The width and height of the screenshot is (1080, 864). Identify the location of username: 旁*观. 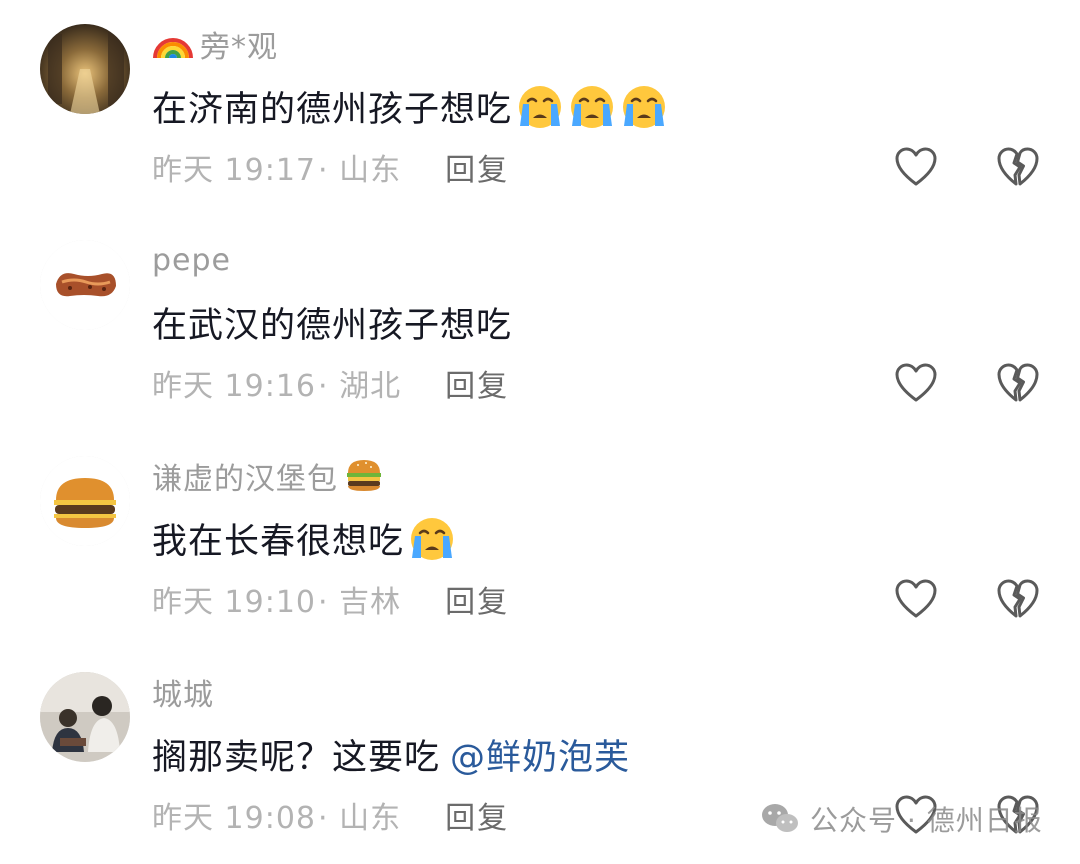
(239, 44).